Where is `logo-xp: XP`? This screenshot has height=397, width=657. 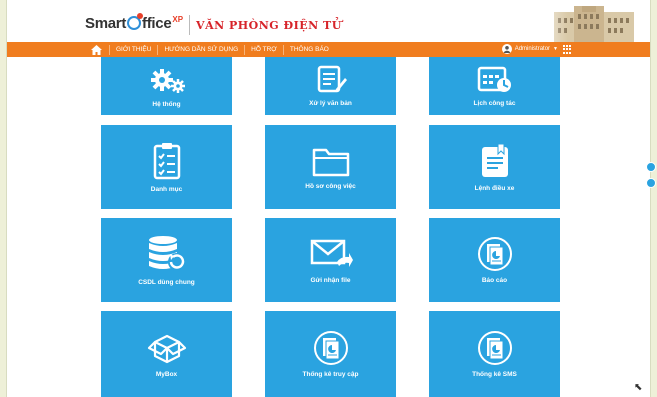
logo-xp: XP is located at coordinates (178, 19).